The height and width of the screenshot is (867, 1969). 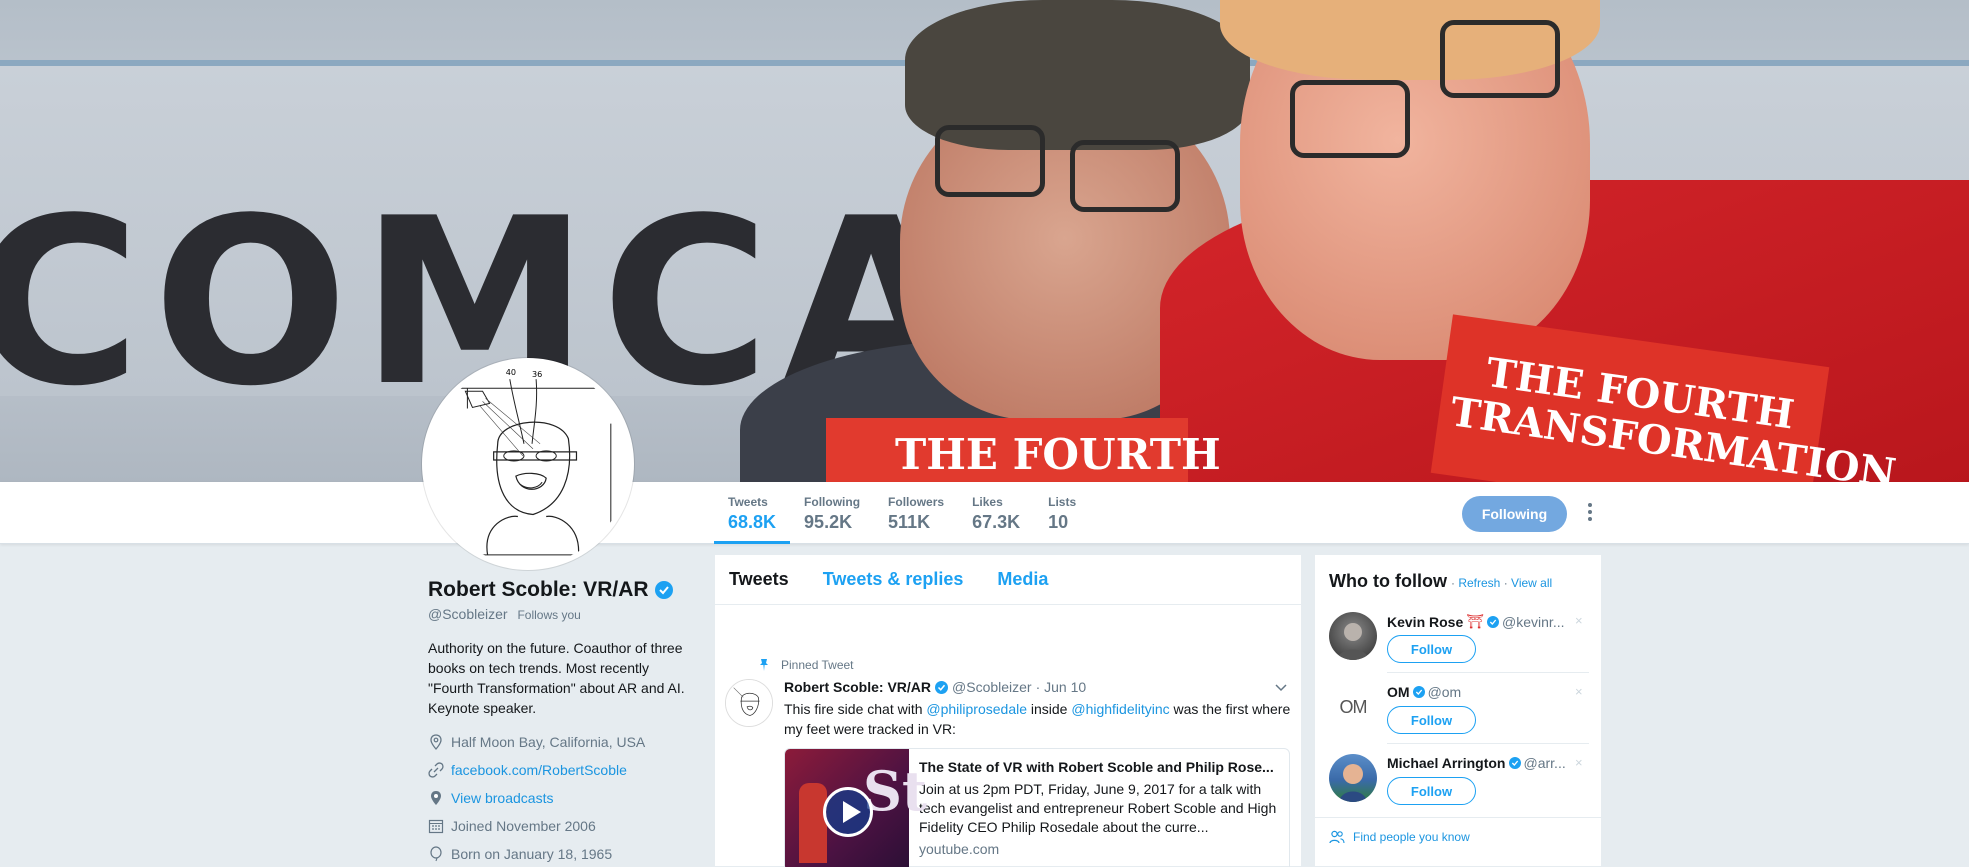 I want to click on joined-row: Joined November 2006, so click(x=563, y=826).